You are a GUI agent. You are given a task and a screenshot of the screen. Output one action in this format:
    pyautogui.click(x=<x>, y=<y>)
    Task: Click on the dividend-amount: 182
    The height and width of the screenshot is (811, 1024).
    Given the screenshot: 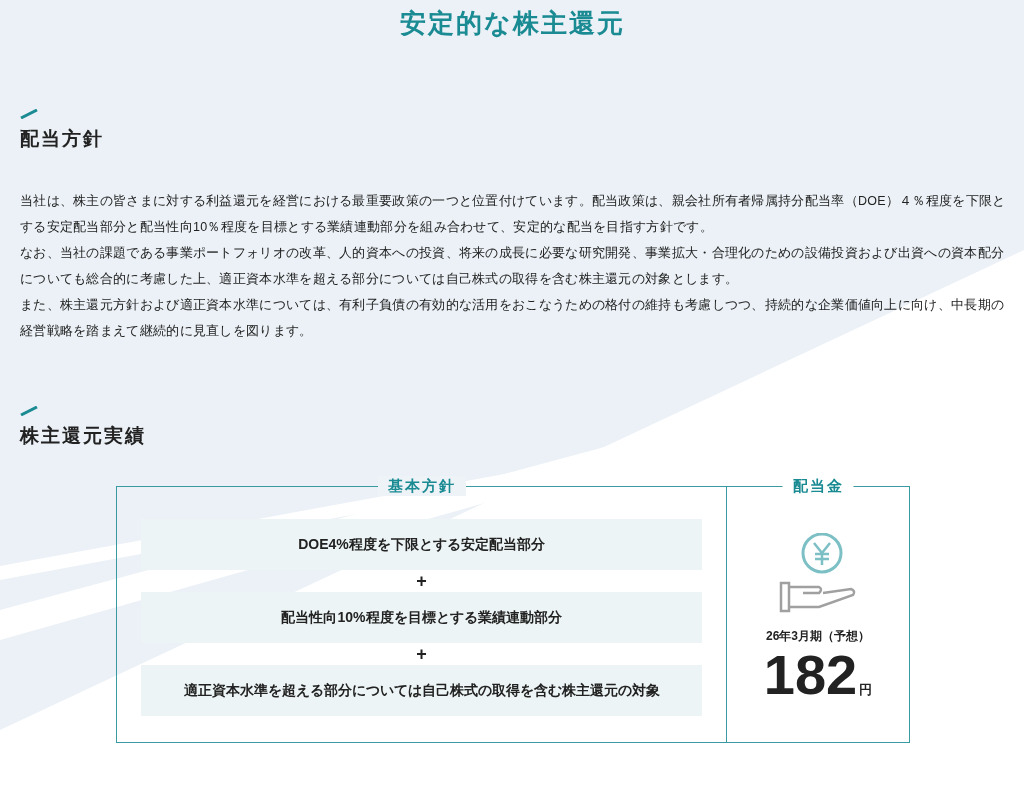 What is the action you would take?
    pyautogui.click(x=810, y=675)
    